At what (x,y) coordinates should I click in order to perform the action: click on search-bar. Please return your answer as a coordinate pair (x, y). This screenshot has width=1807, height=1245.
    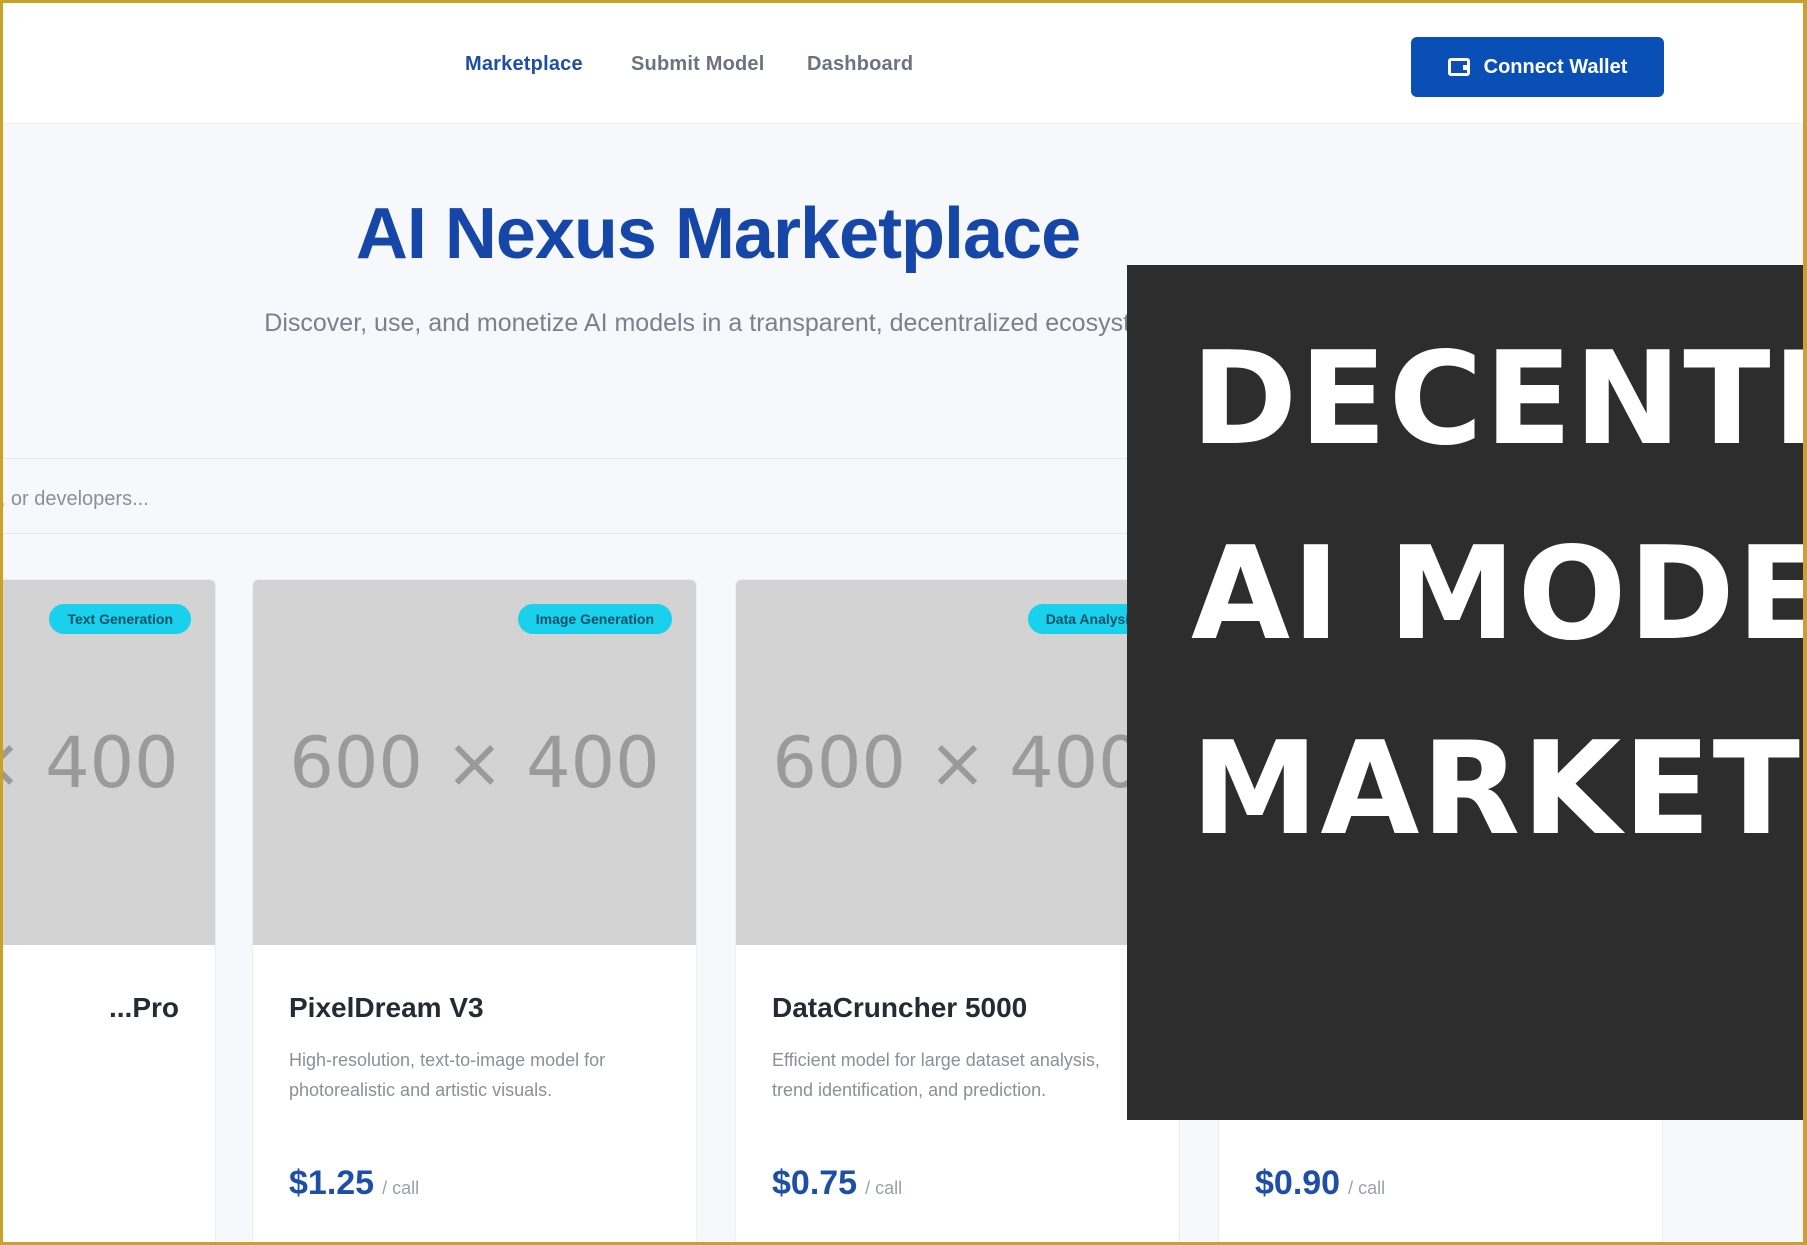
    Looking at the image, I should click on (578, 499).